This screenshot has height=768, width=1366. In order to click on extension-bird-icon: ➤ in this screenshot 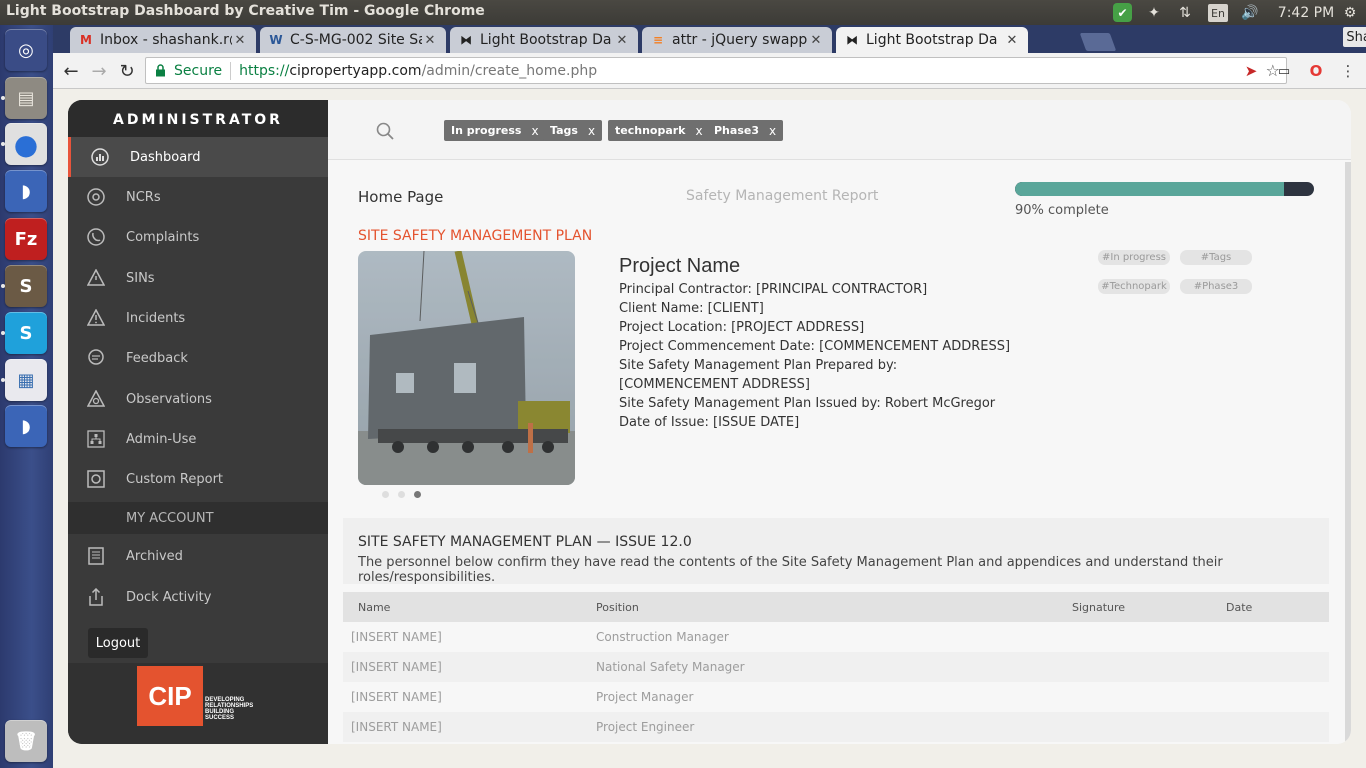, I will do `click(1251, 71)`.